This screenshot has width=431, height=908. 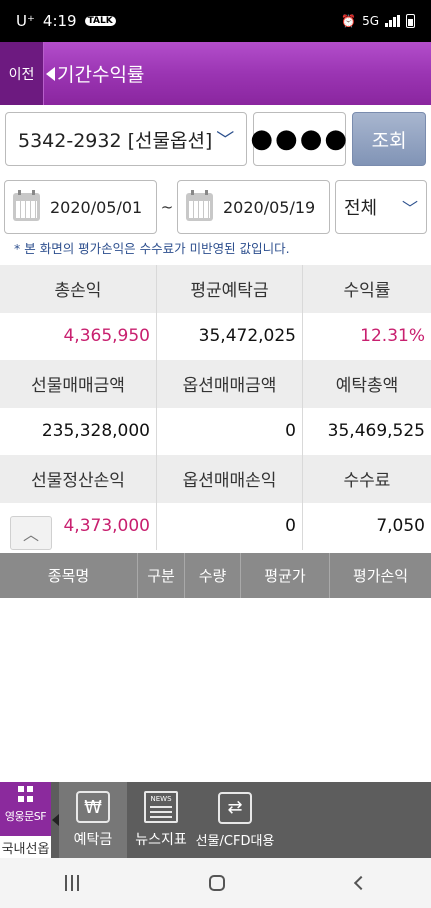 What do you see at coordinates (78, 431) in the screenshot?
I see `futures-trade-amount-value: 235,328,000` at bounding box center [78, 431].